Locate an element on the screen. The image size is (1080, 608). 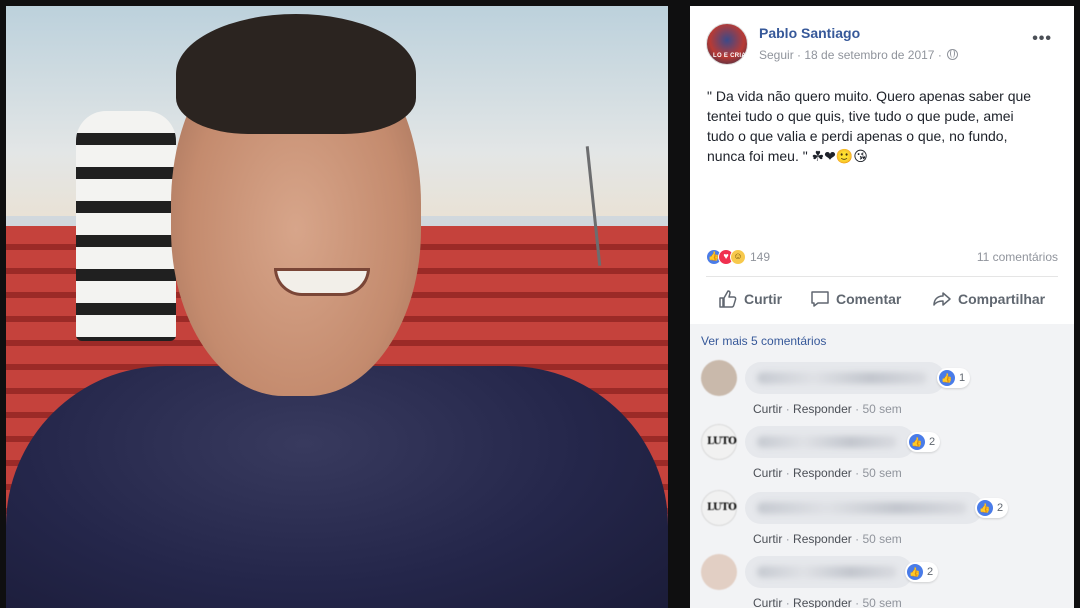
post-meta: Seguir · 18 de setembro de 2017 · is located at coordinates (859, 55).